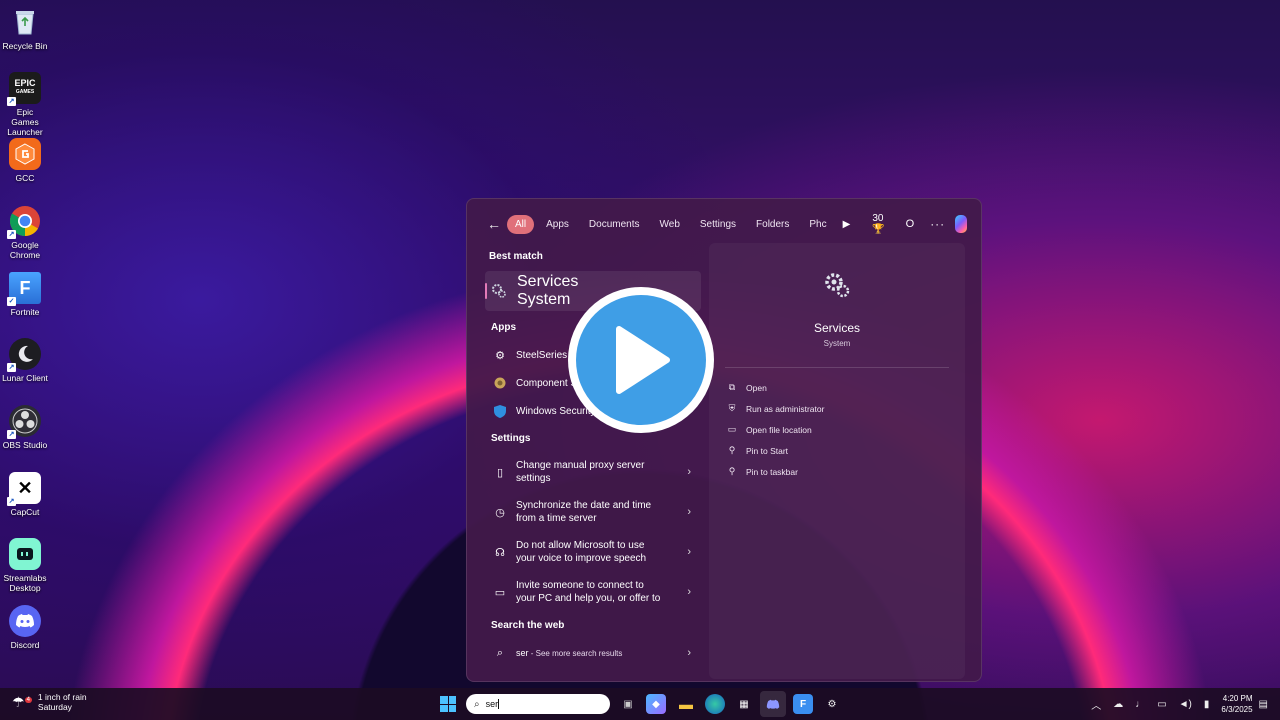  Describe the element at coordinates (744, 704) in the screenshot. I see `microsoft-store-icon: ▦` at that location.